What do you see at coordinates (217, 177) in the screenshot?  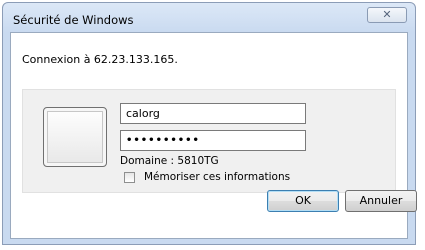 I see `remember-label: Mémoriser ces informations` at bounding box center [217, 177].